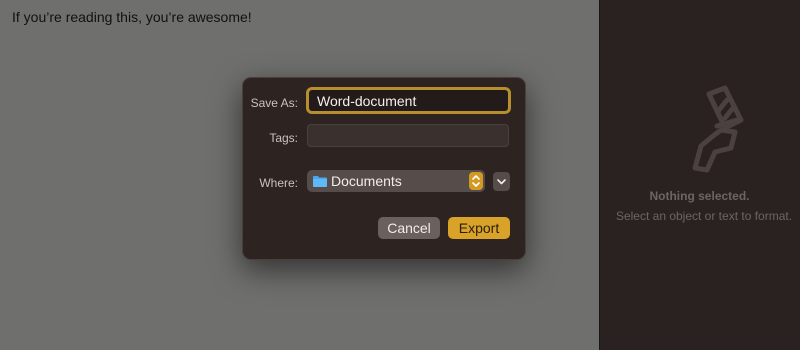  Describe the element at coordinates (408, 100) in the screenshot. I see `save-as-field` at that location.